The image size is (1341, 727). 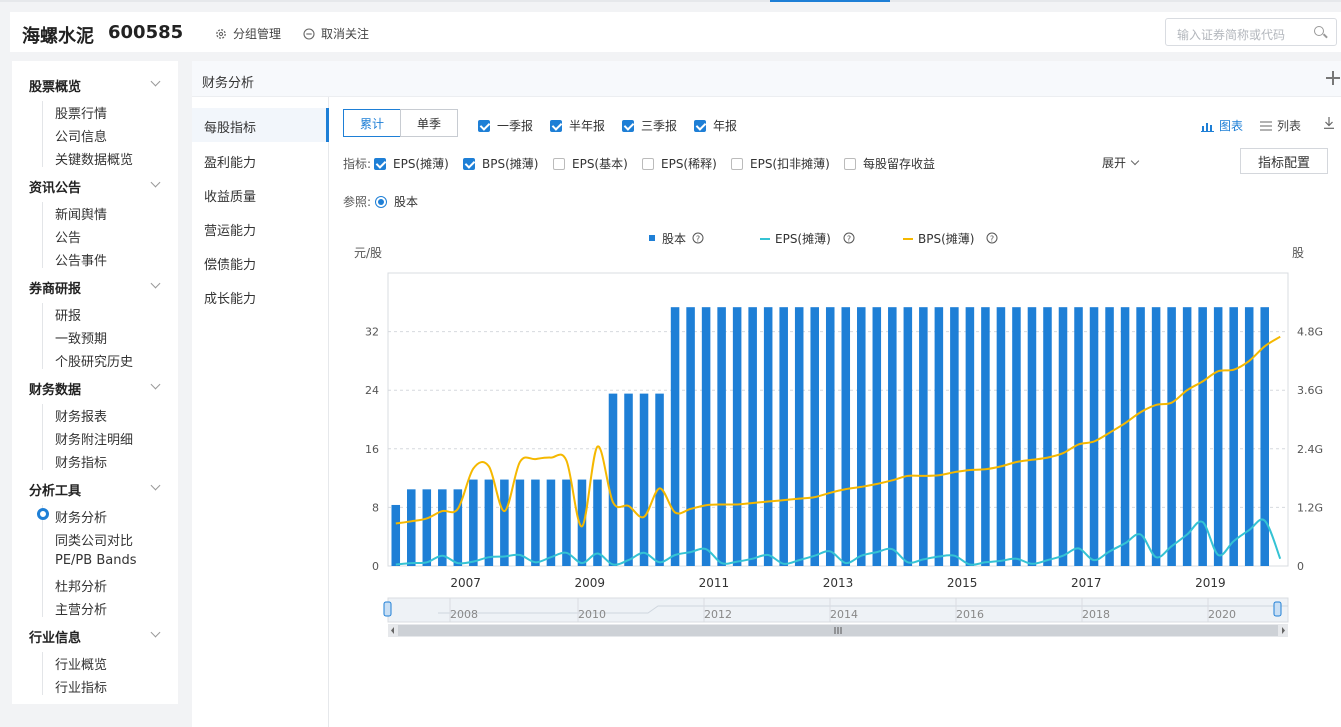 What do you see at coordinates (946, 238) in the screenshot?
I see `legend-label: BPS(摊薄)` at bounding box center [946, 238].